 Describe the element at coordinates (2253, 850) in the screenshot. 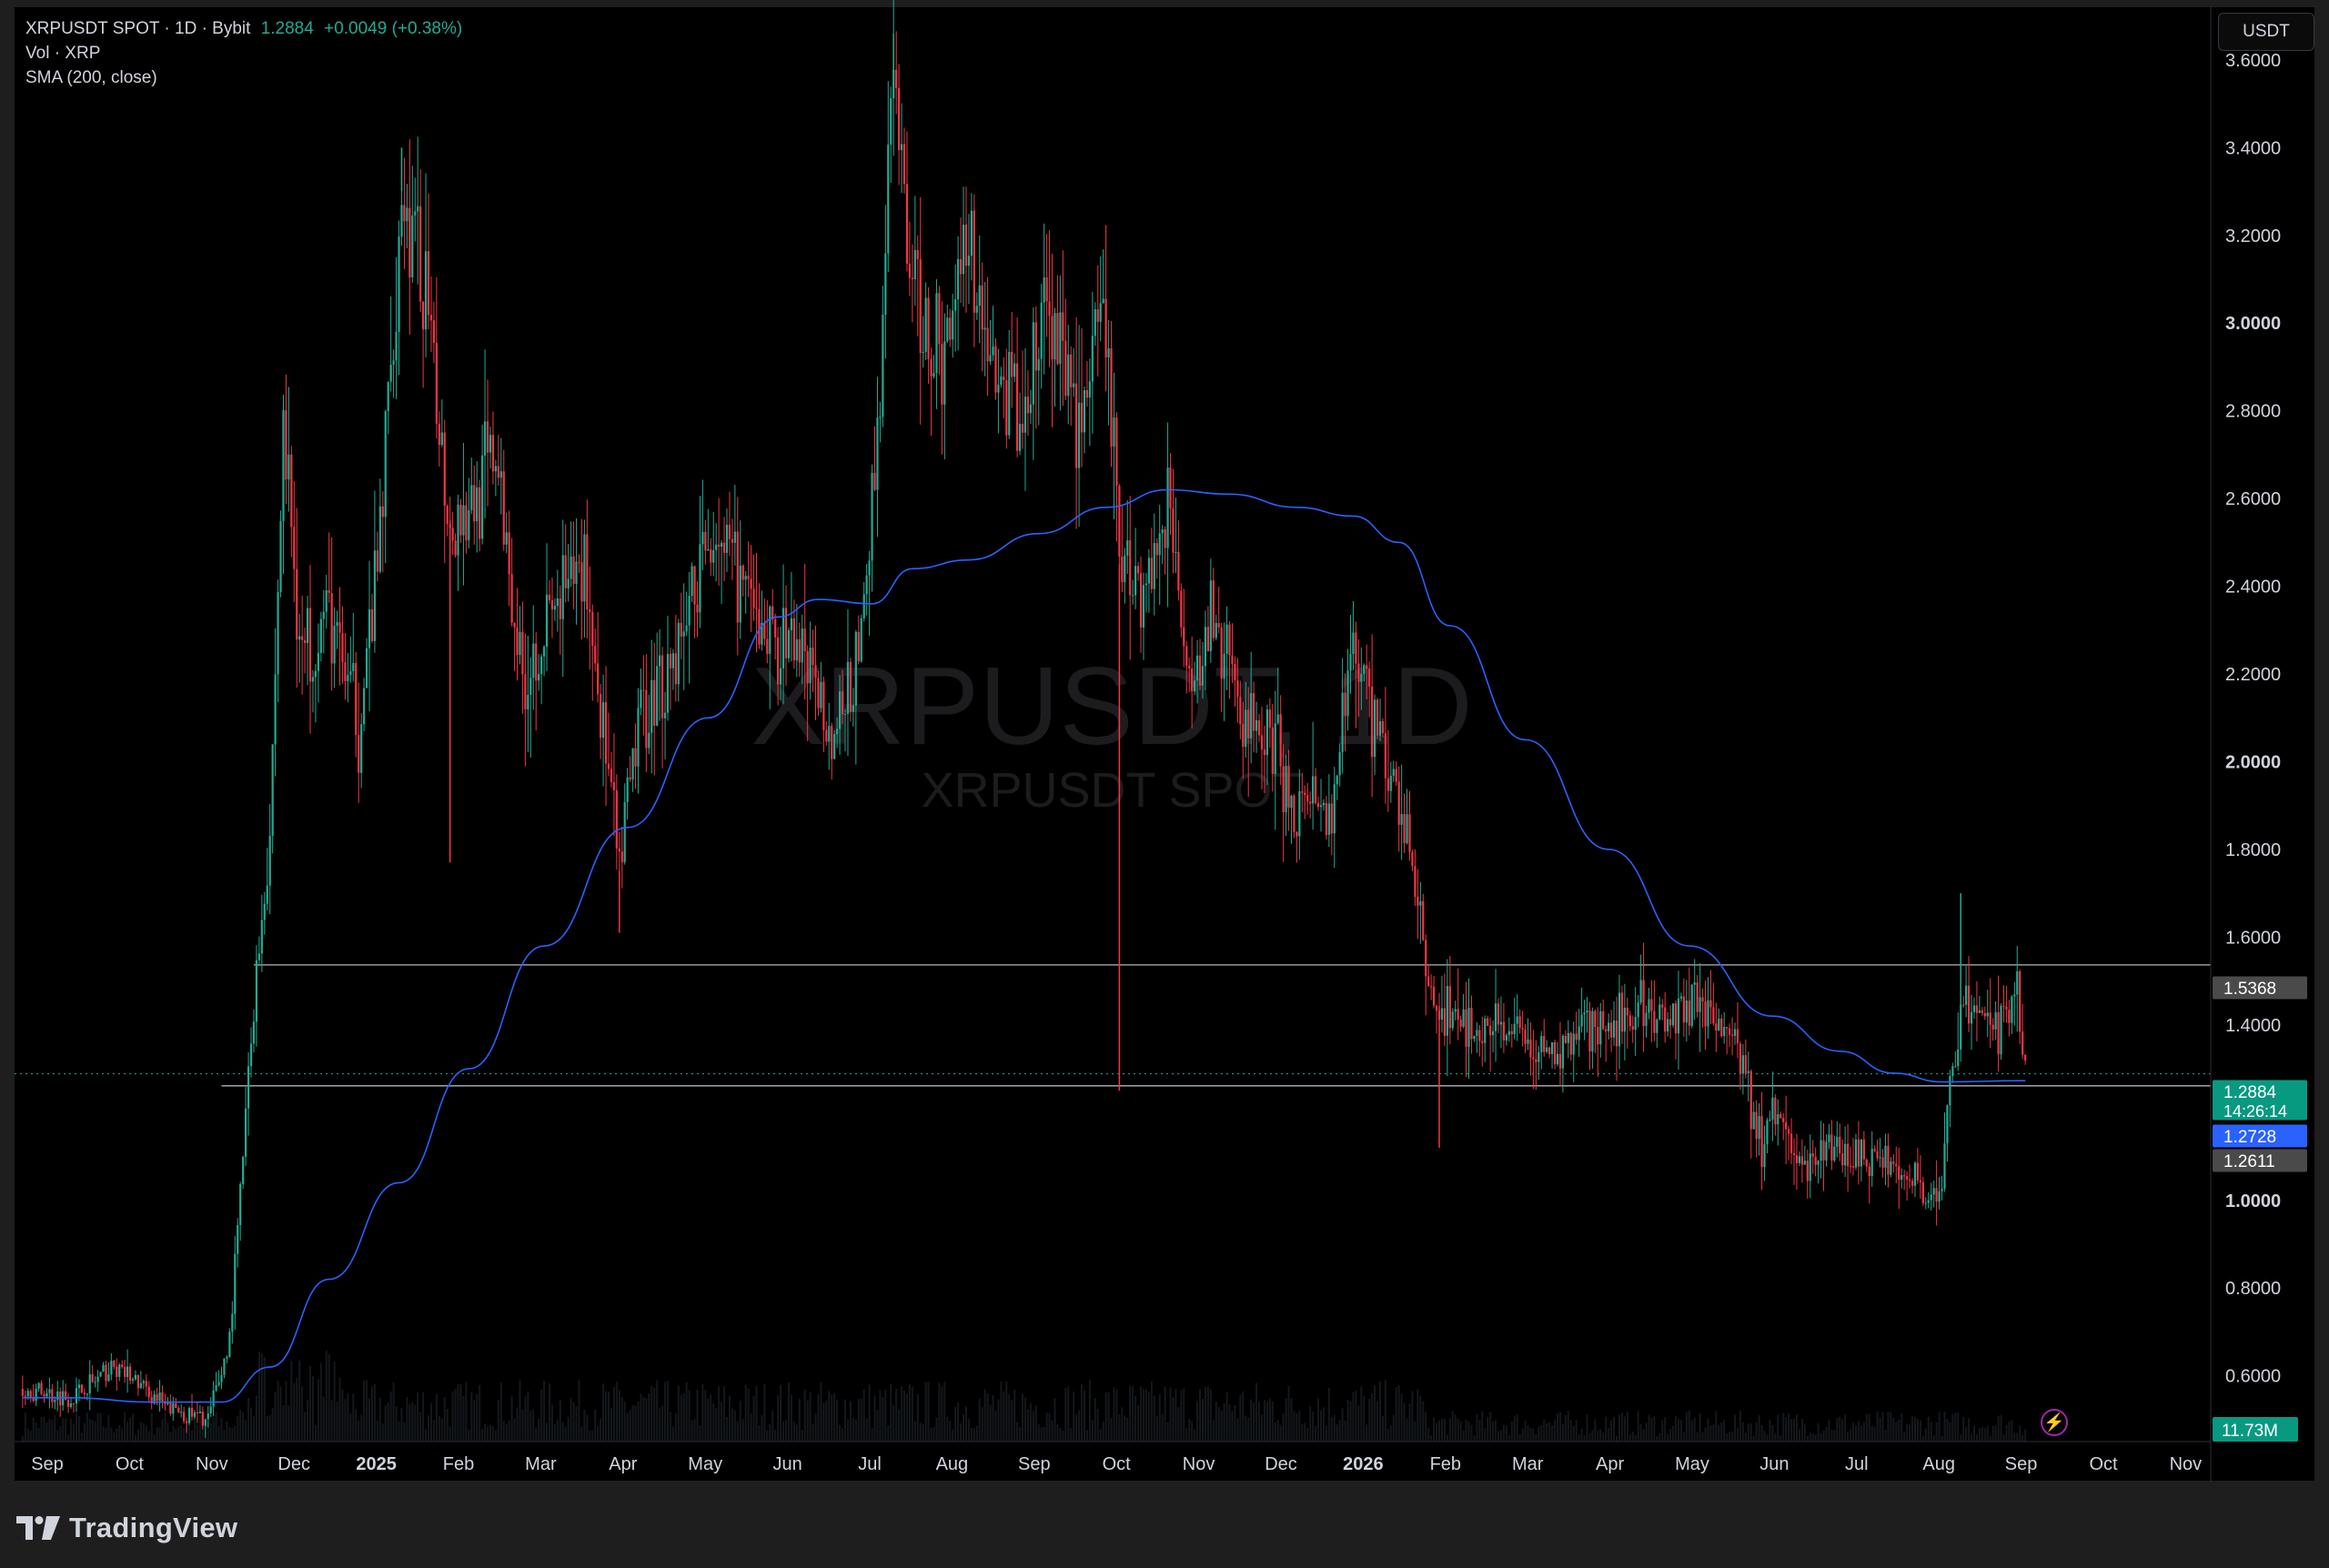

I see `price-tick: 1.8000` at that location.